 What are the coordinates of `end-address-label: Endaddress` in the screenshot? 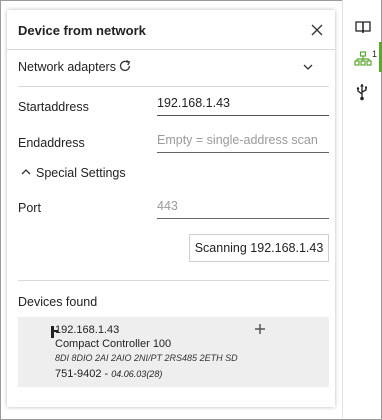 It's located at (51, 143).